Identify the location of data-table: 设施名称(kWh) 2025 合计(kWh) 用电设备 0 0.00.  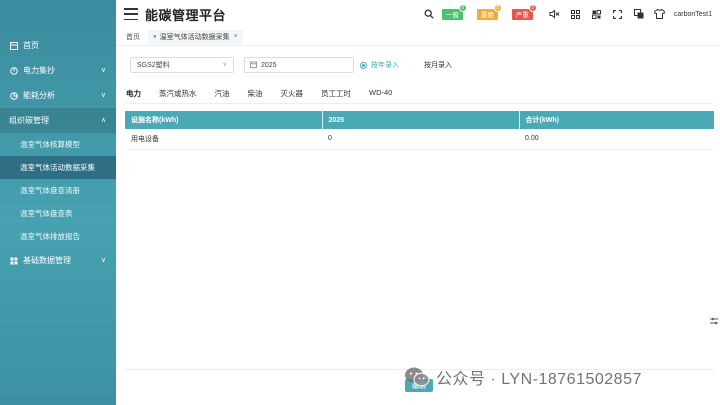
(419, 130).